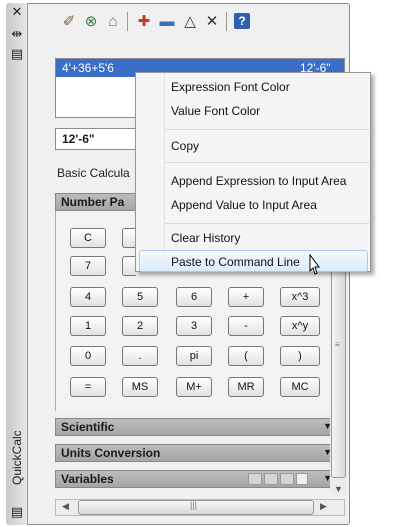 The width and height of the screenshot is (419, 527). I want to click on key-pi: pi, so click(194, 356).